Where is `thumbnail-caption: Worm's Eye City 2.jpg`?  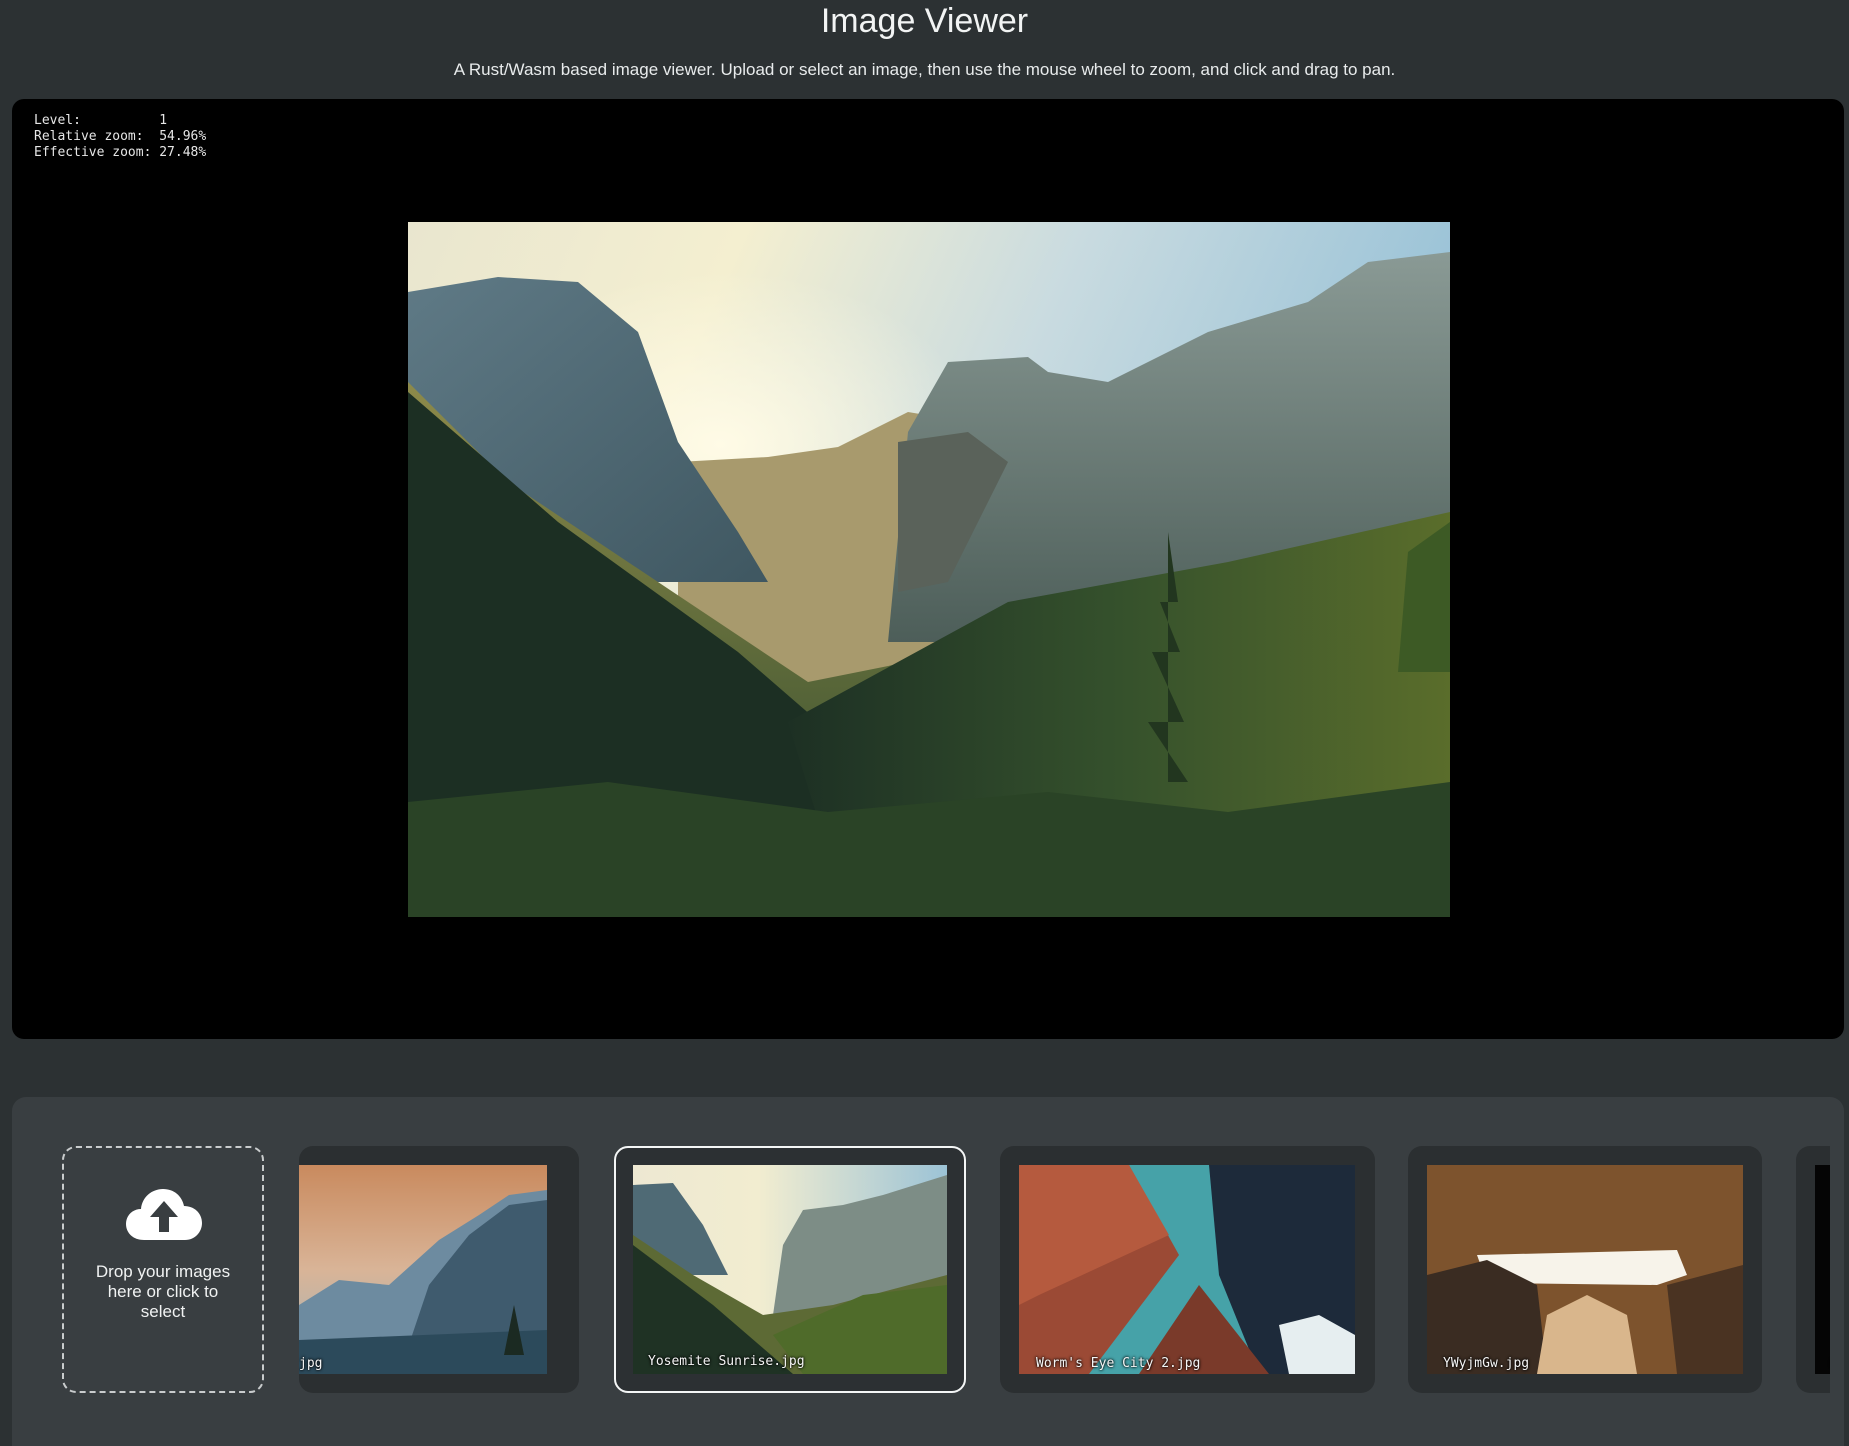
thumbnail-caption: Worm's Eye City 2.jpg is located at coordinates (1118, 1363).